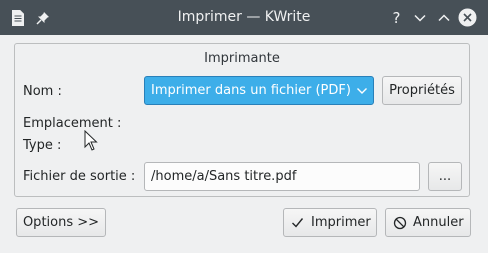  I want to click on options-button-label: Options >>, so click(61, 222).